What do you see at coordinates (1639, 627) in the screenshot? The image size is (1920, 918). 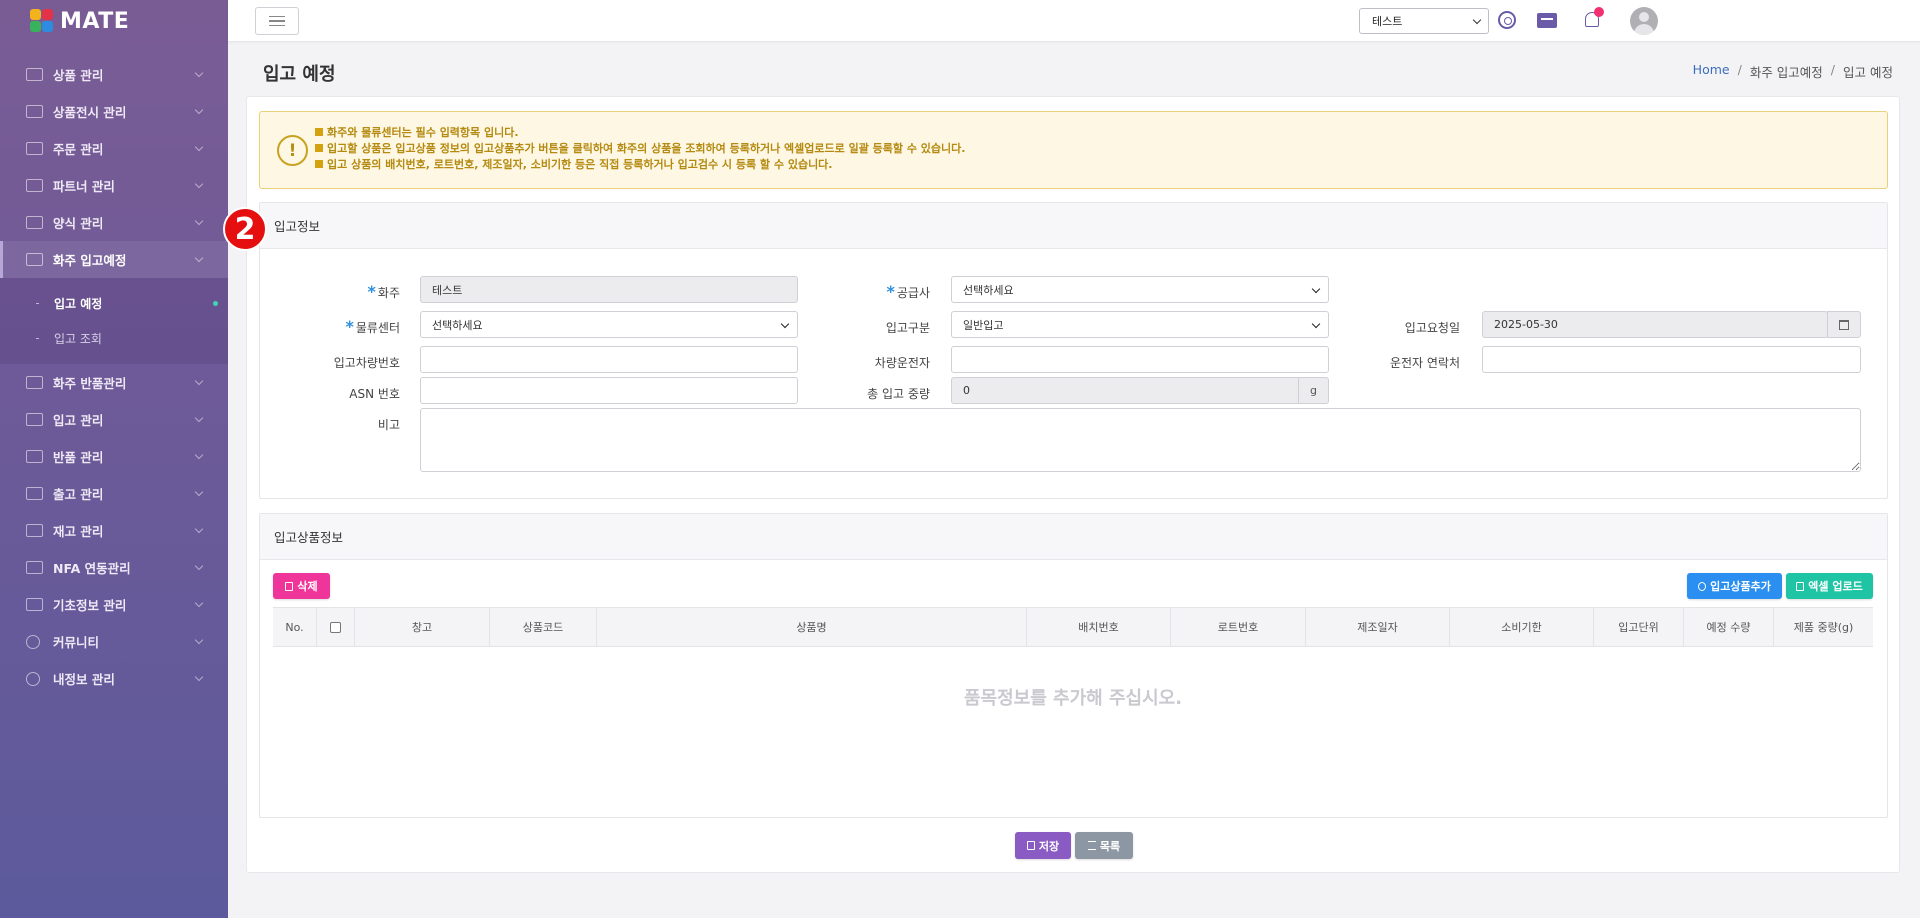 I see `column-header: 입고단위` at bounding box center [1639, 627].